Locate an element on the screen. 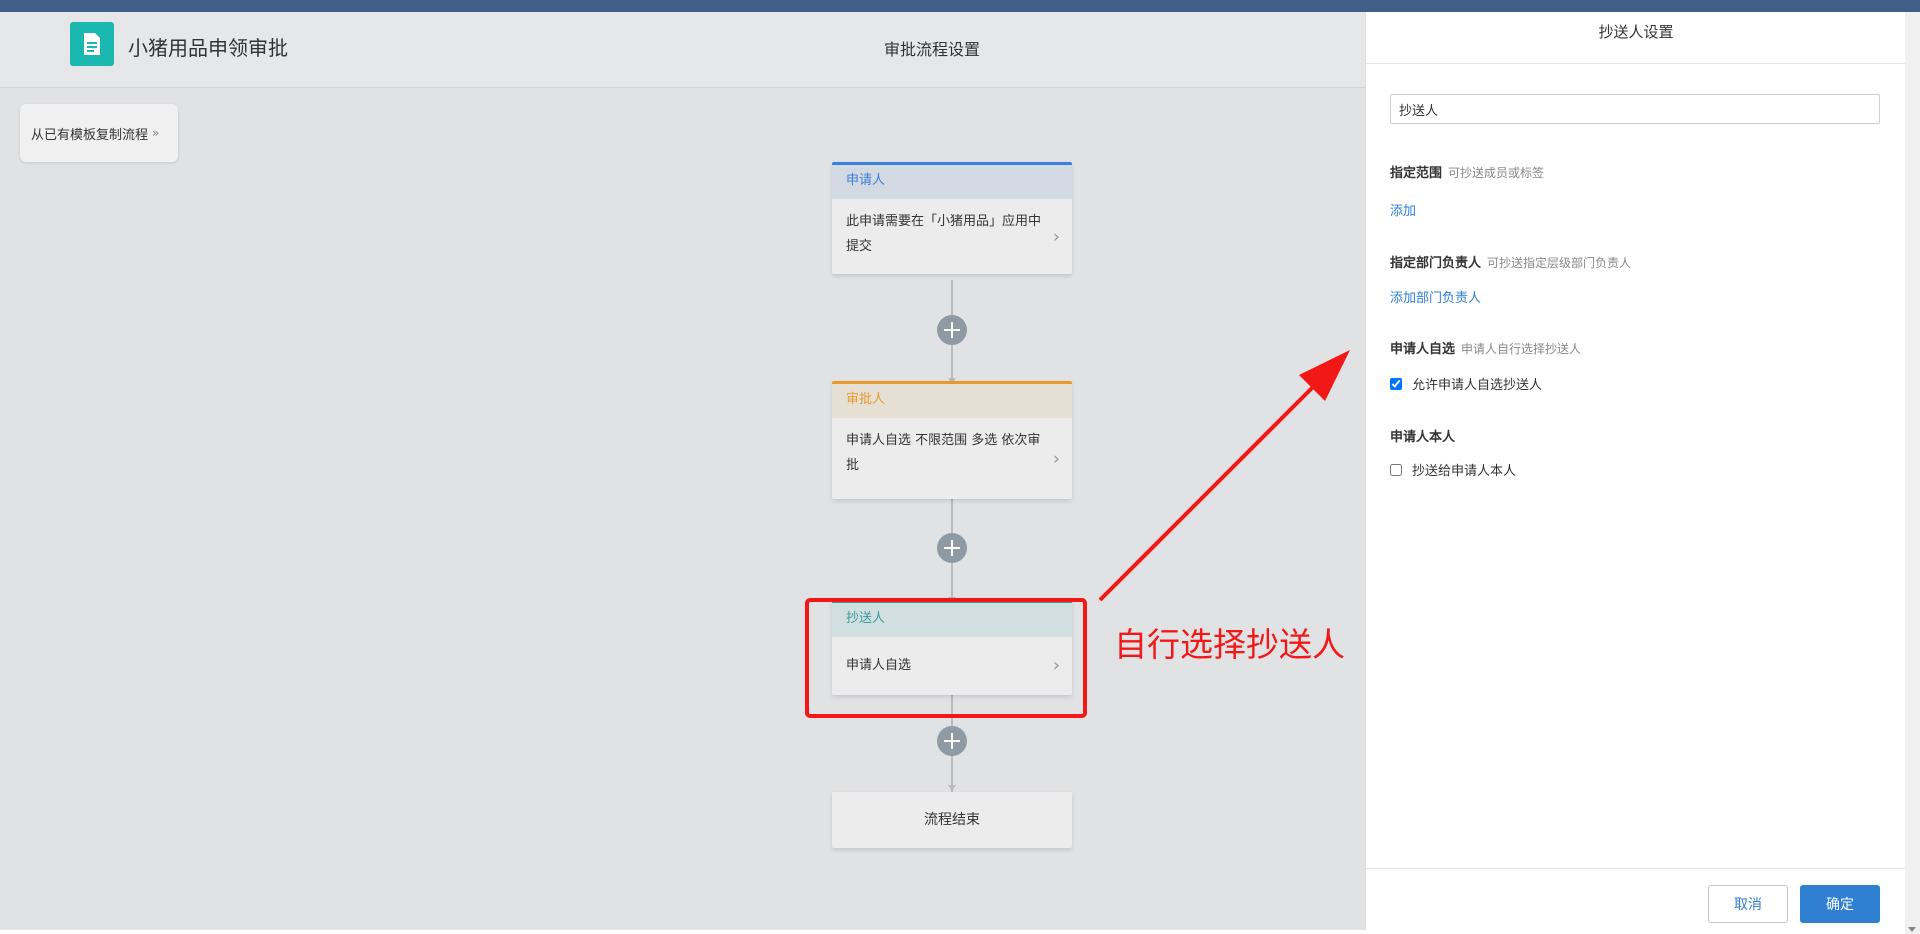 This screenshot has height=934, width=1920. panel-title: 抄送人设置 is located at coordinates (1636, 38).